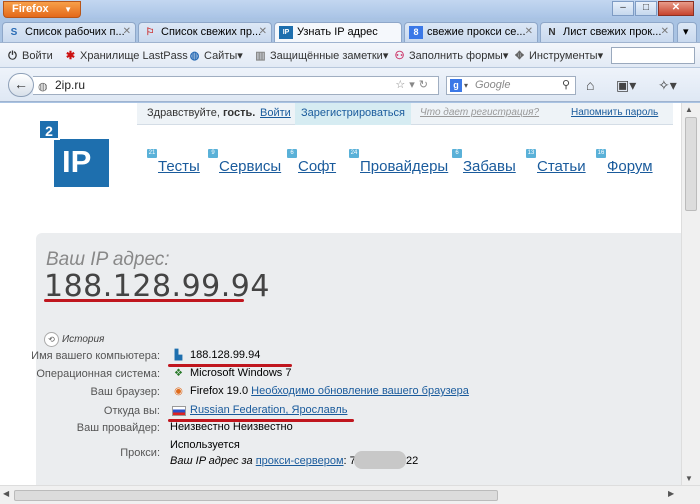  What do you see at coordinates (484, 162) in the screenshot?
I see `menu-fun: 6 Забавы` at bounding box center [484, 162].